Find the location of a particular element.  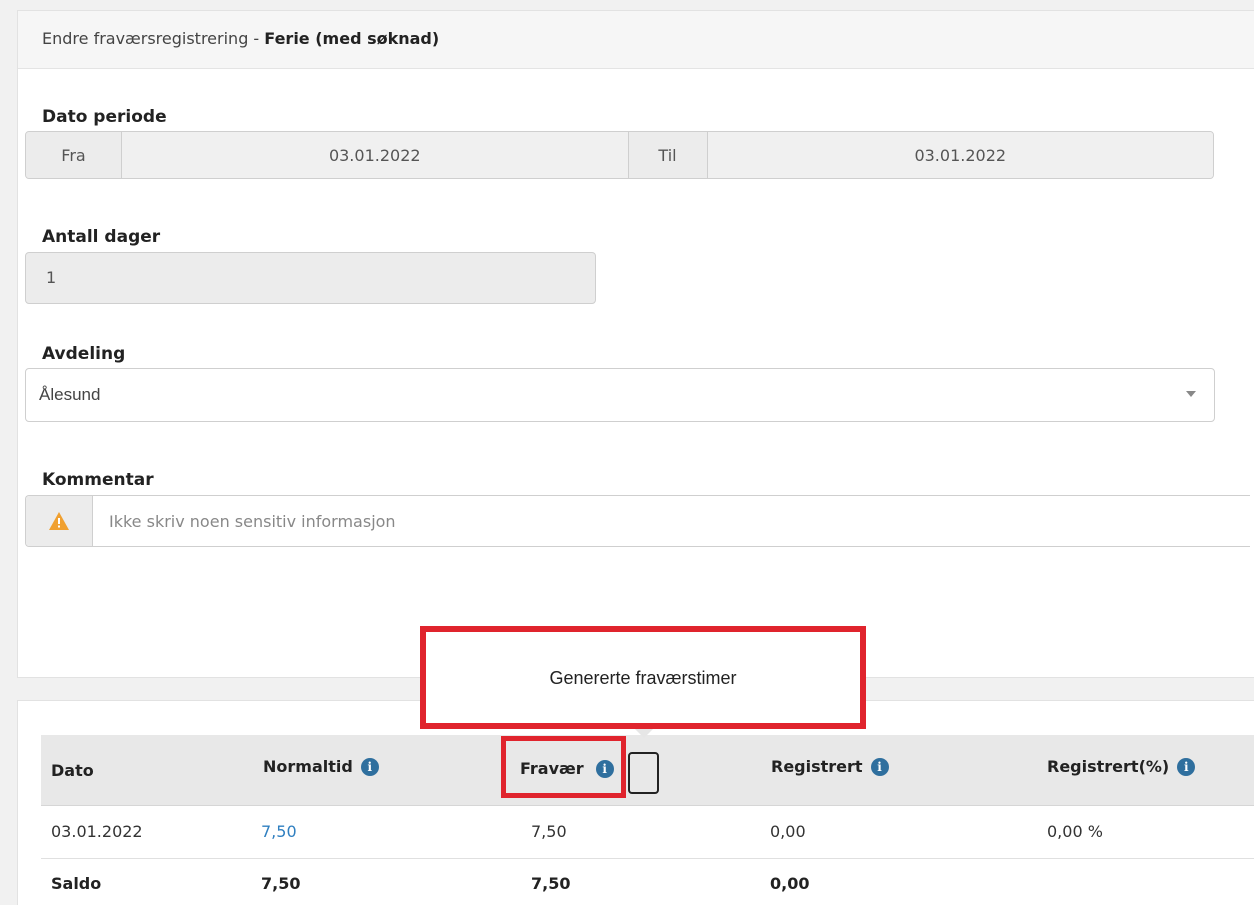

absence-type: Ferie (med søknad) is located at coordinates (352, 38).